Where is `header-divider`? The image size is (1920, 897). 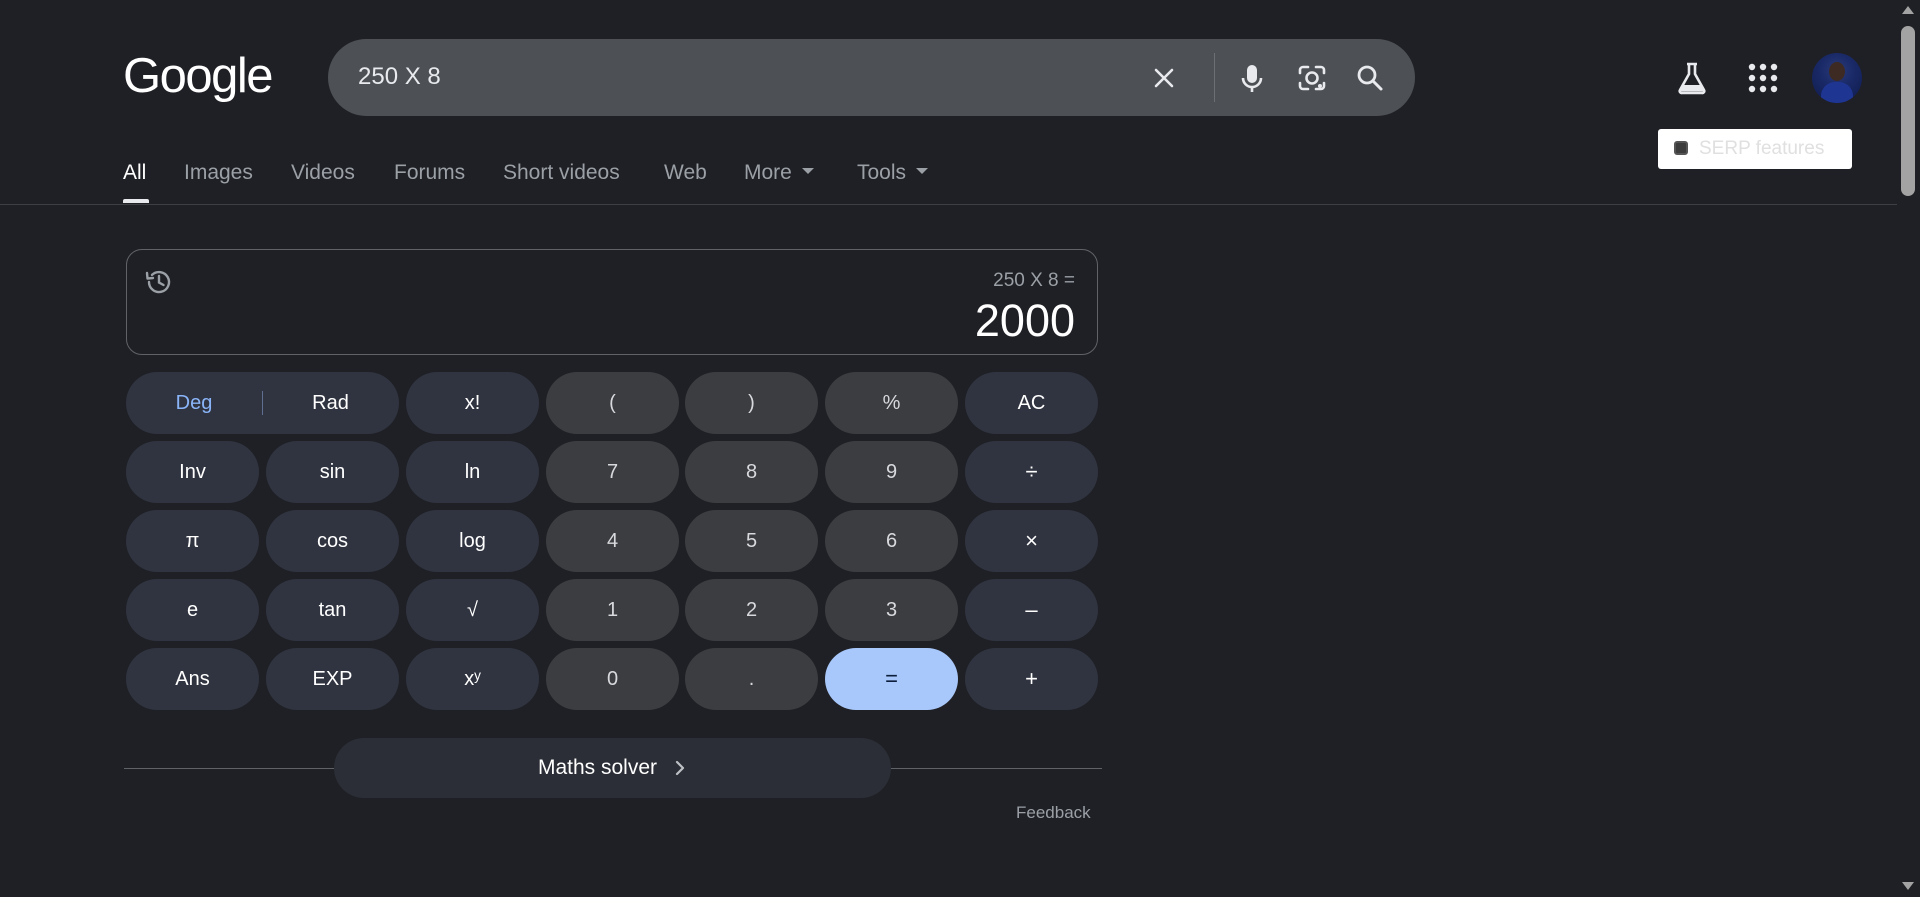 header-divider is located at coordinates (948, 204).